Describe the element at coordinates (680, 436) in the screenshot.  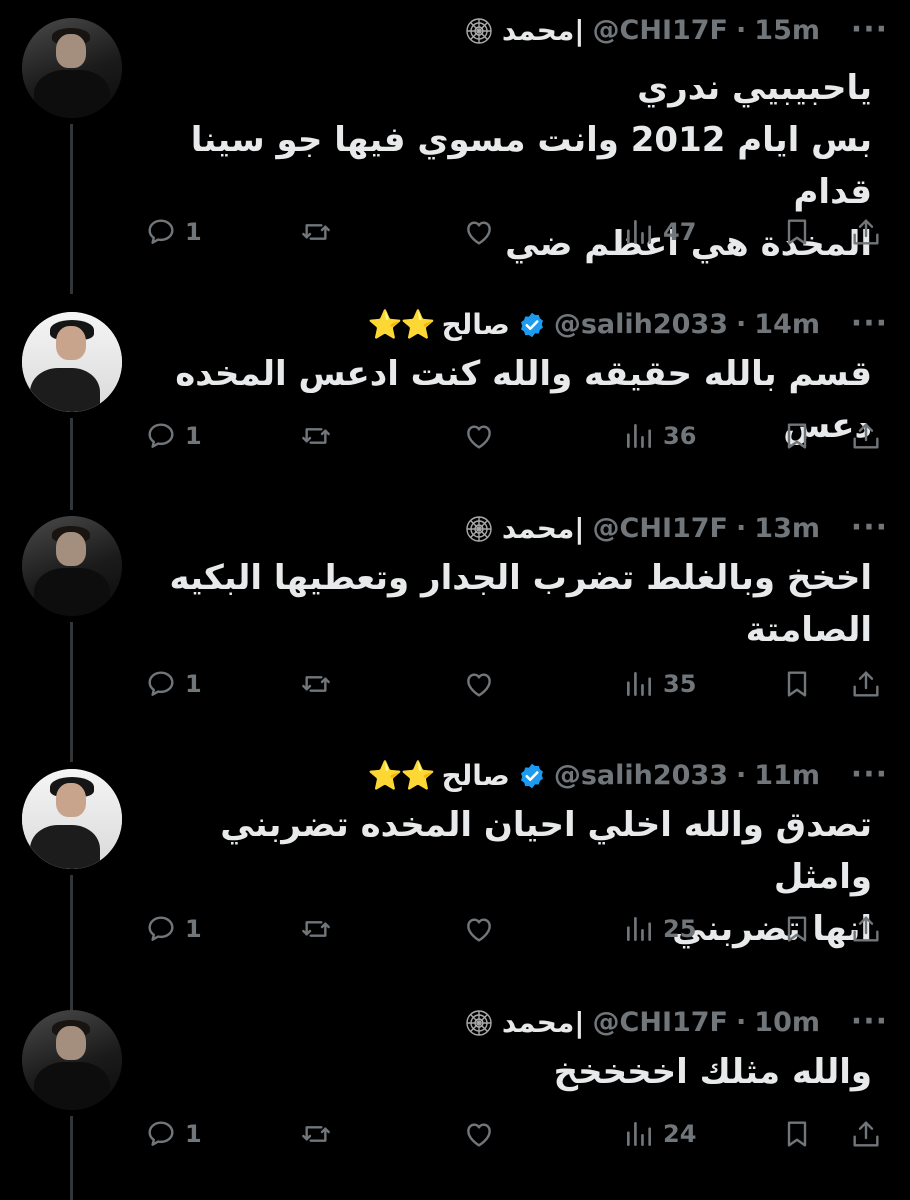
I see `view-count: 36` at that location.